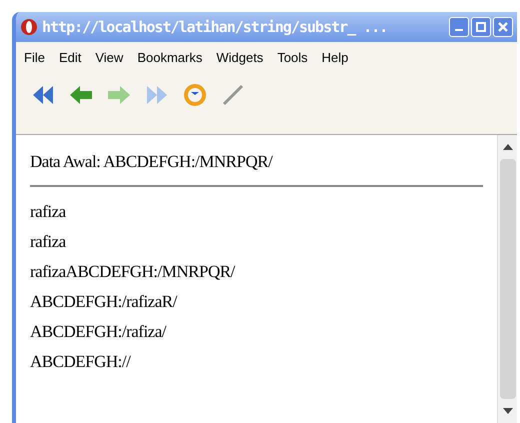  I want to click on scrollbar, so click(507, 279).